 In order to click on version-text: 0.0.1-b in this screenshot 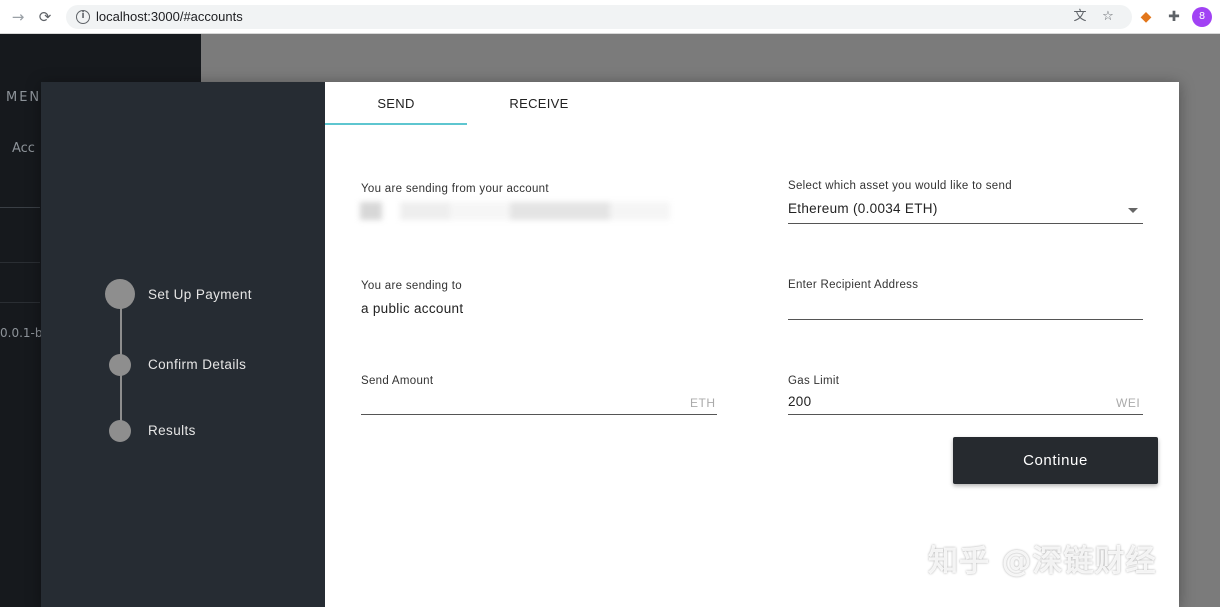, I will do `click(21, 333)`.